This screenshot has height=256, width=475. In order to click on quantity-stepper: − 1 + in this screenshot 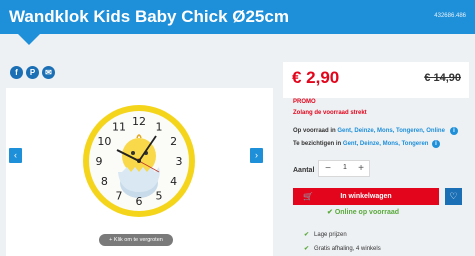, I will do `click(344, 168)`.